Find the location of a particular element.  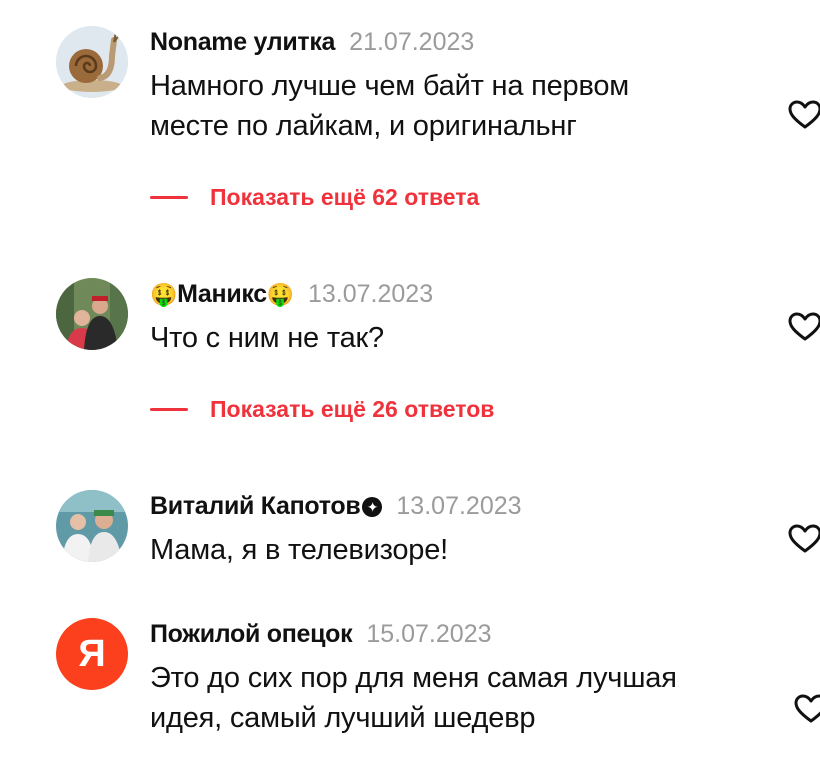

show-replies-button: Показать ещё 26 ответов is located at coordinates (322, 409).